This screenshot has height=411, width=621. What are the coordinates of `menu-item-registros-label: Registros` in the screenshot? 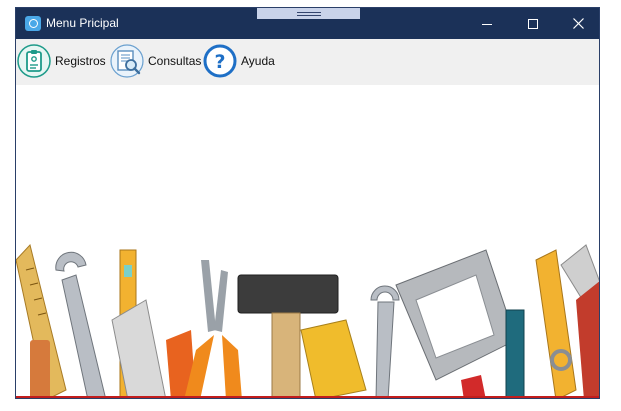 It's located at (80, 61).